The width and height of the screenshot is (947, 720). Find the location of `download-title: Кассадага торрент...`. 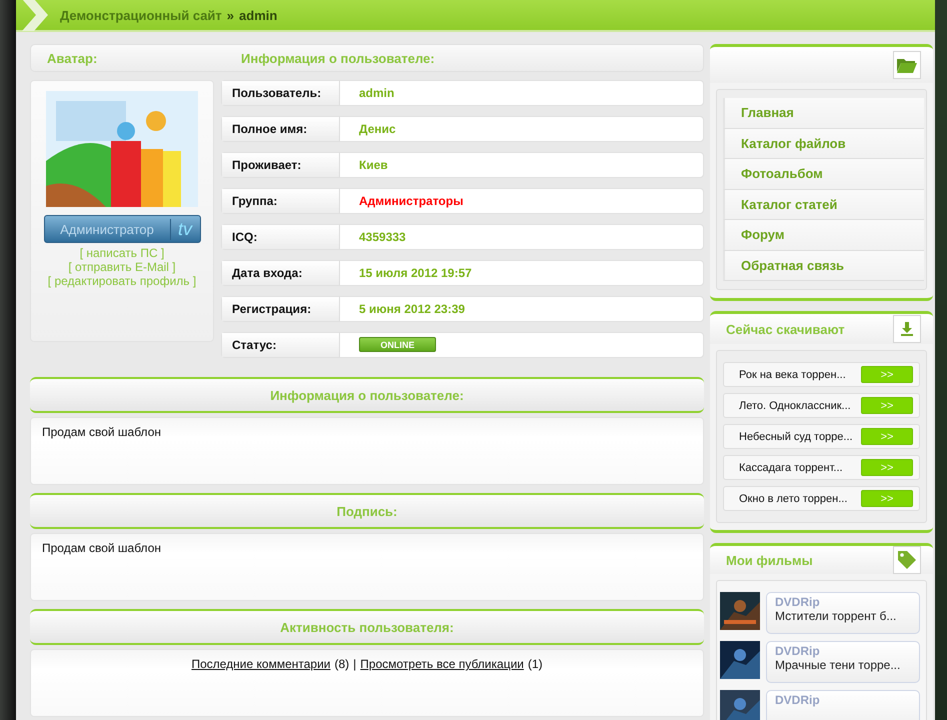

download-title: Кассадага торрент... is located at coordinates (791, 468).